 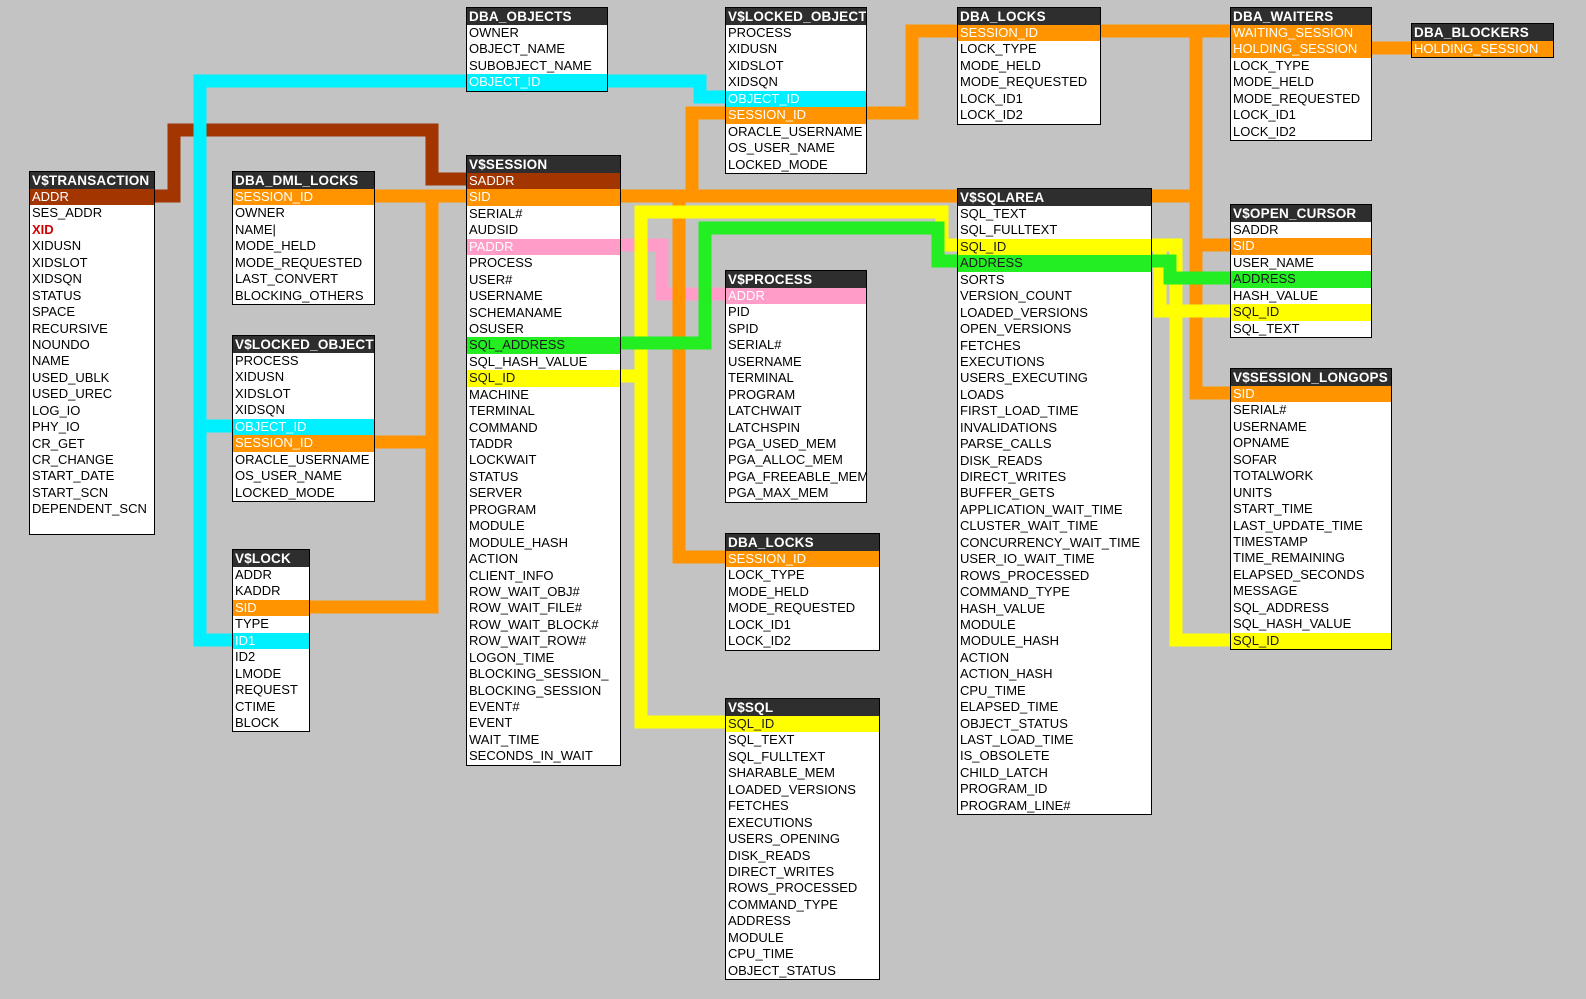 What do you see at coordinates (912, 72) in the screenshot?
I see `link-sid-dbalocks1` at bounding box center [912, 72].